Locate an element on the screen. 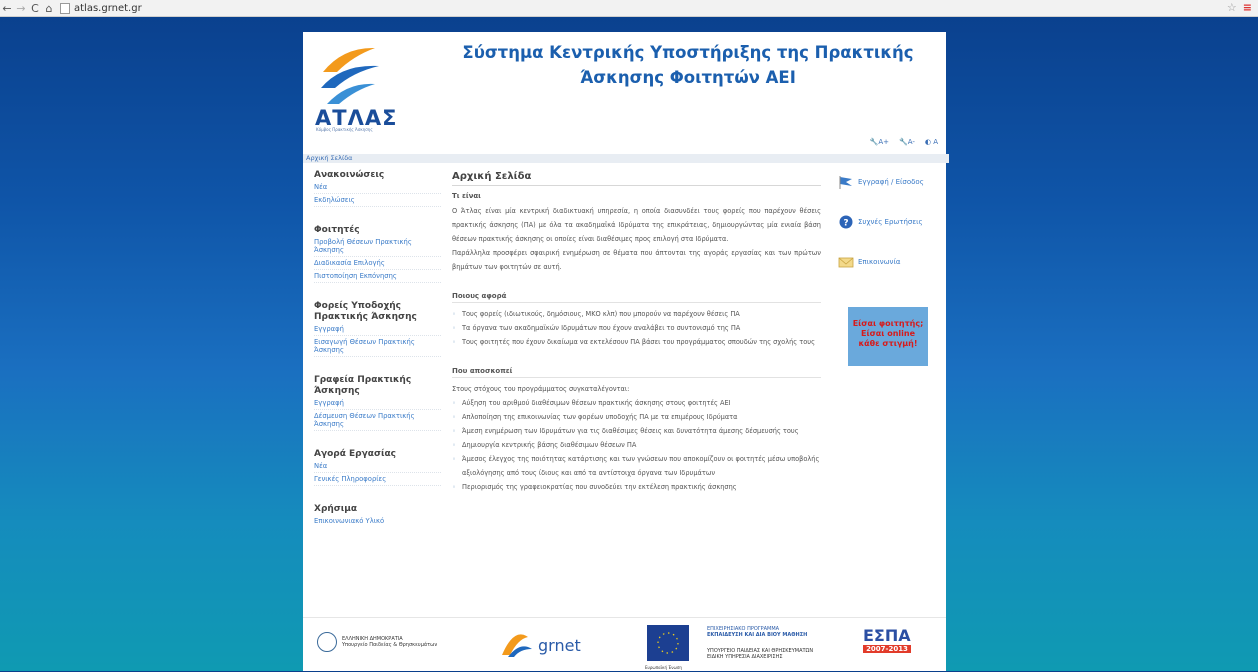  accessibility-controls: 🔧A+ 🔧A- ◐ A is located at coordinates (904, 142).